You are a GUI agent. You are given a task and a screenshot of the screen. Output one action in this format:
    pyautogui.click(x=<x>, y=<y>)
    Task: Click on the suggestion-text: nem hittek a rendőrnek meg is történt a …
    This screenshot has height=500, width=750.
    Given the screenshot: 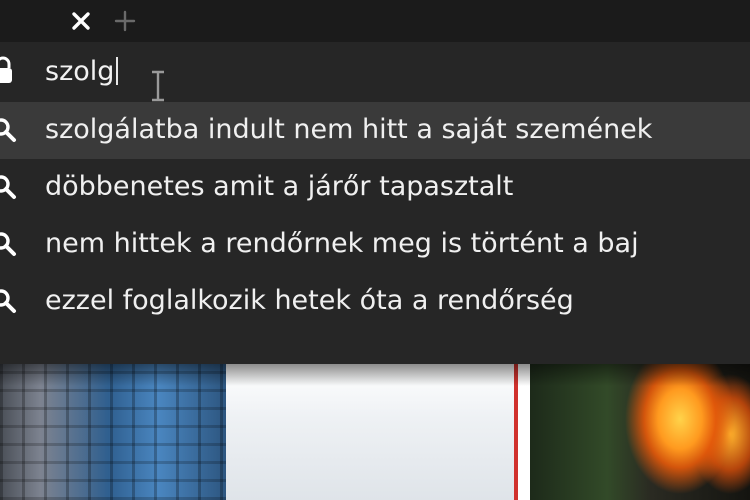 What is the action you would take?
    pyautogui.click(x=342, y=243)
    